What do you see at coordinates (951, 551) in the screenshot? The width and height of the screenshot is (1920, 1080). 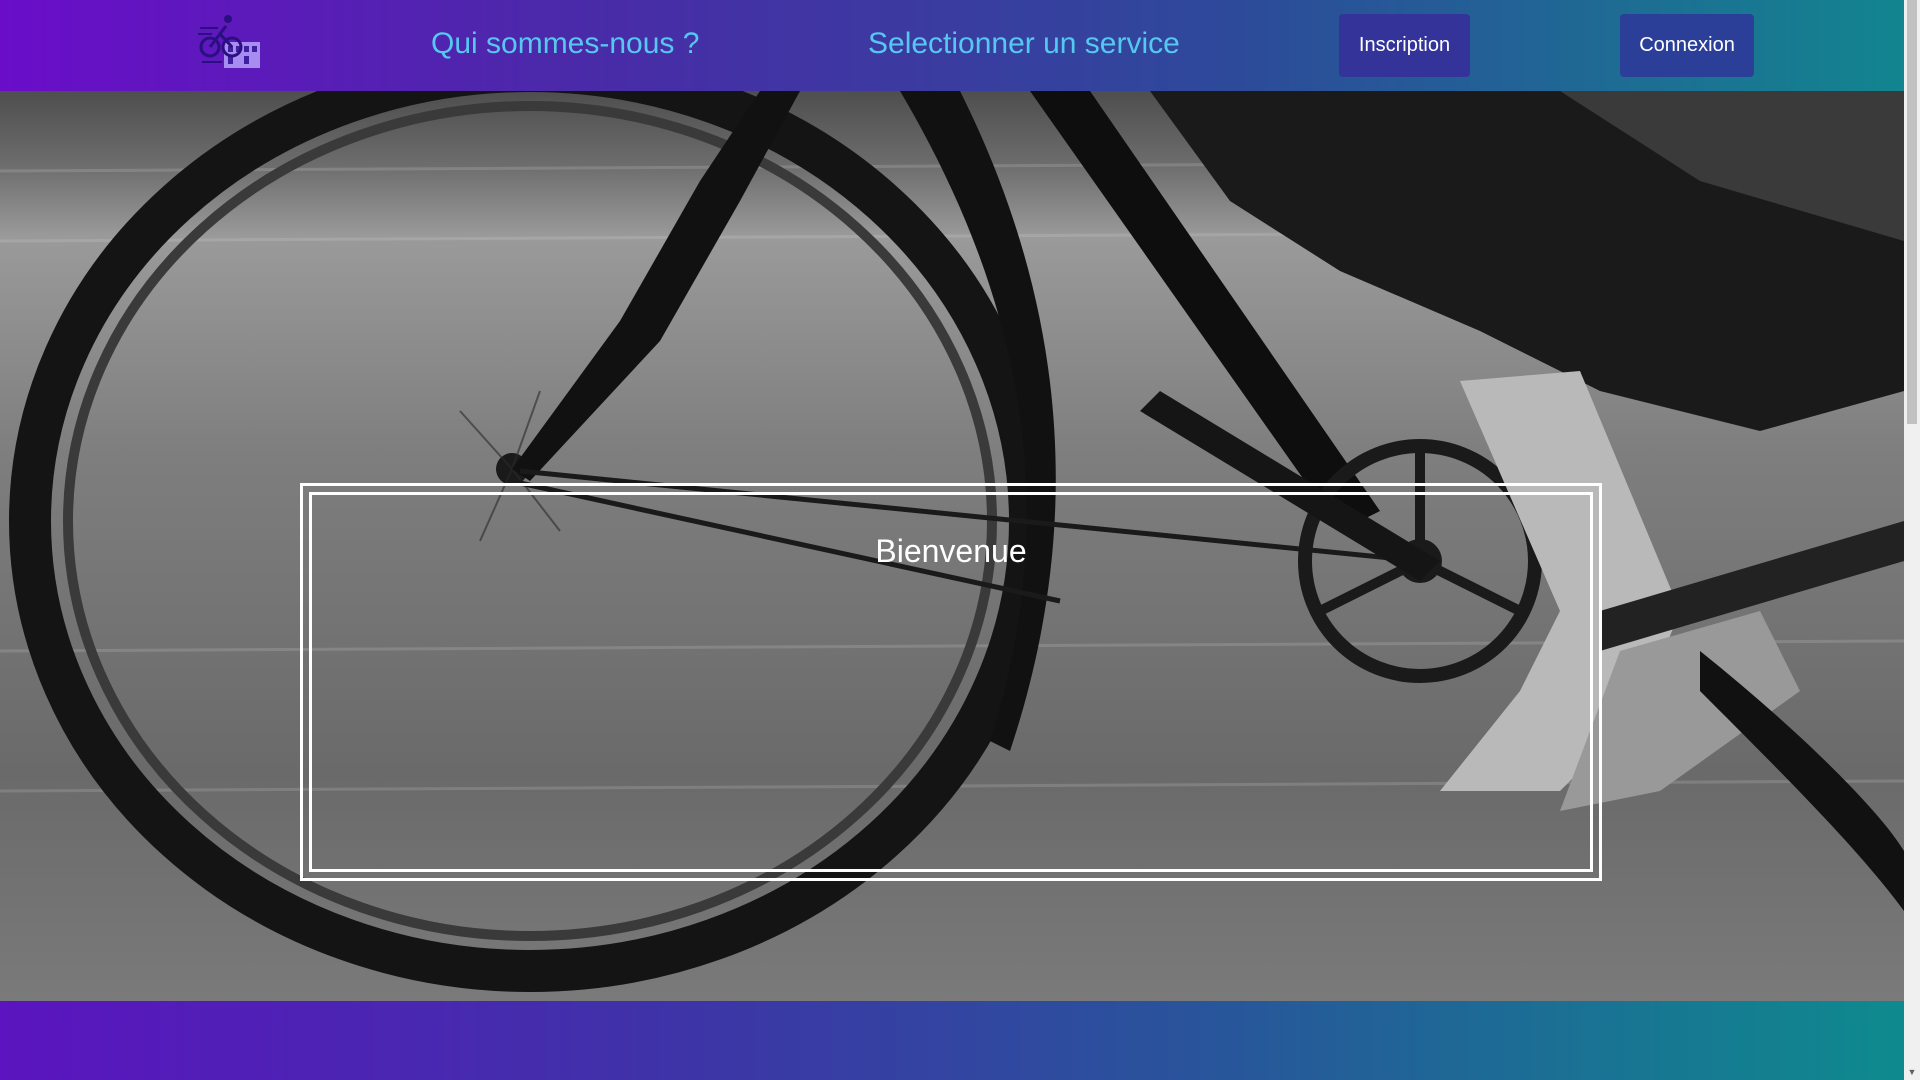 I see `welcome-title: Bienvenue` at bounding box center [951, 551].